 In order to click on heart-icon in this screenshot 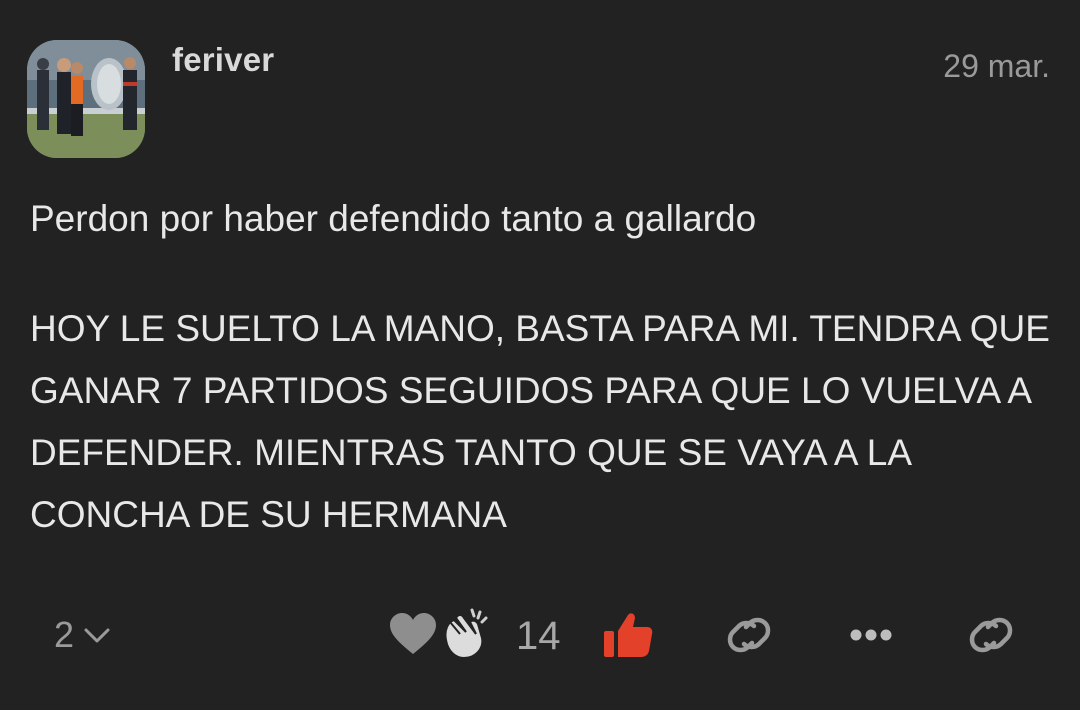, I will do `click(413, 636)`.